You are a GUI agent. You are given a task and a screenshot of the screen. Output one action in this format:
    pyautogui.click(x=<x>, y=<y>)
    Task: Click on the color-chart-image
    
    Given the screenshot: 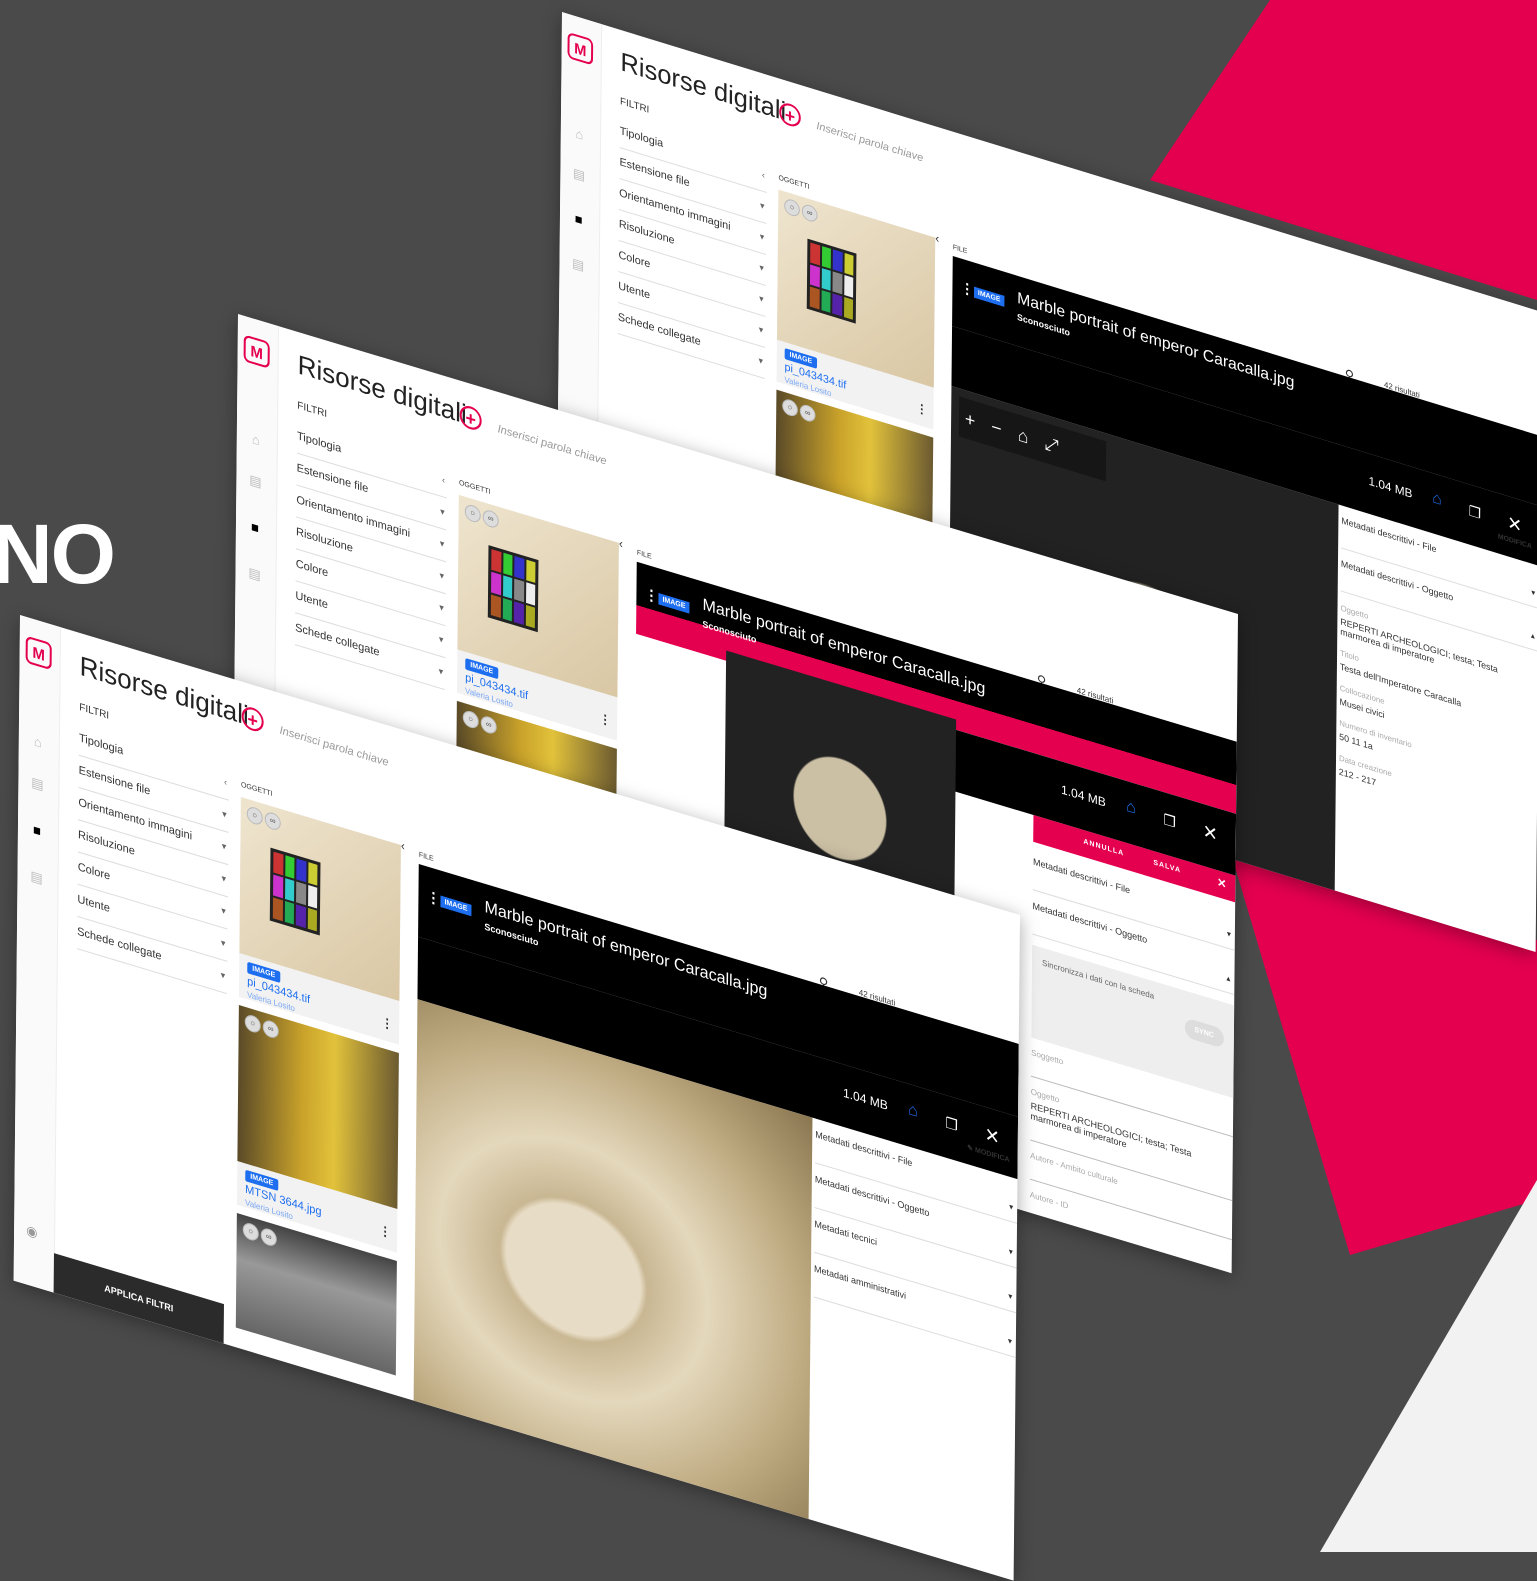 What is the action you would take?
    pyautogui.click(x=831, y=281)
    